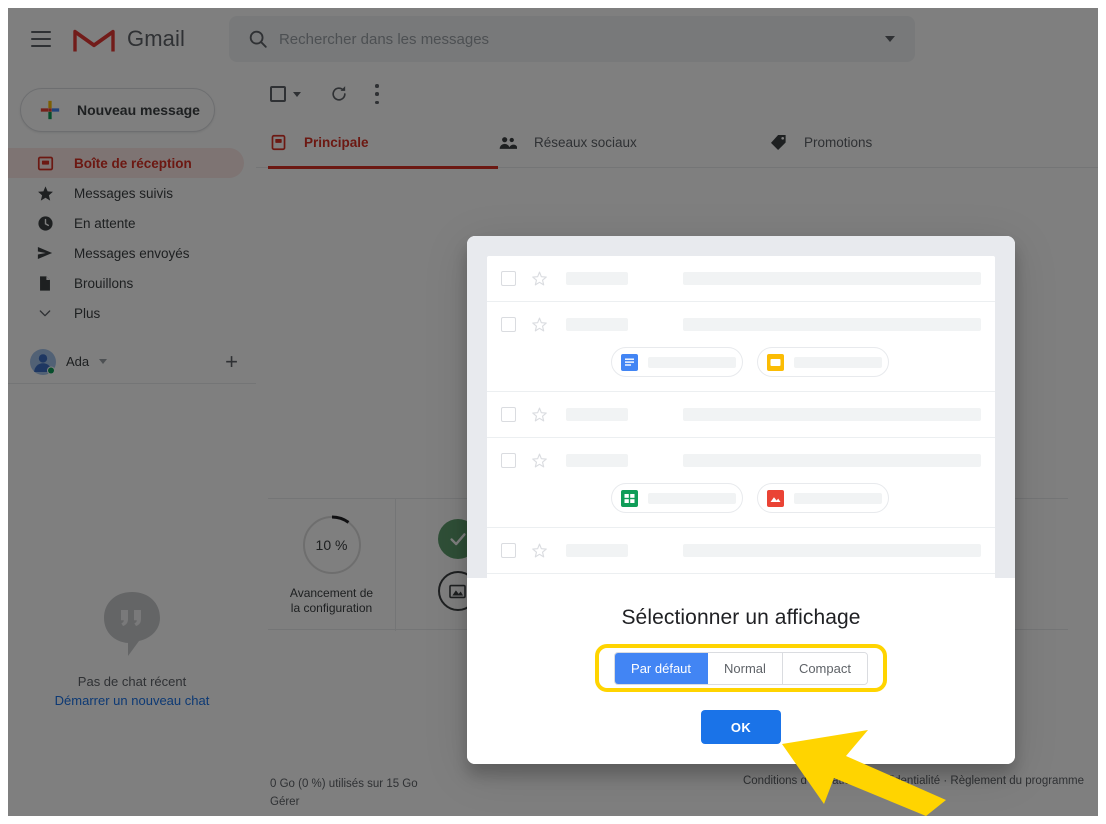  Describe the element at coordinates (741, 727) in the screenshot. I see `ok-button: OK` at that location.